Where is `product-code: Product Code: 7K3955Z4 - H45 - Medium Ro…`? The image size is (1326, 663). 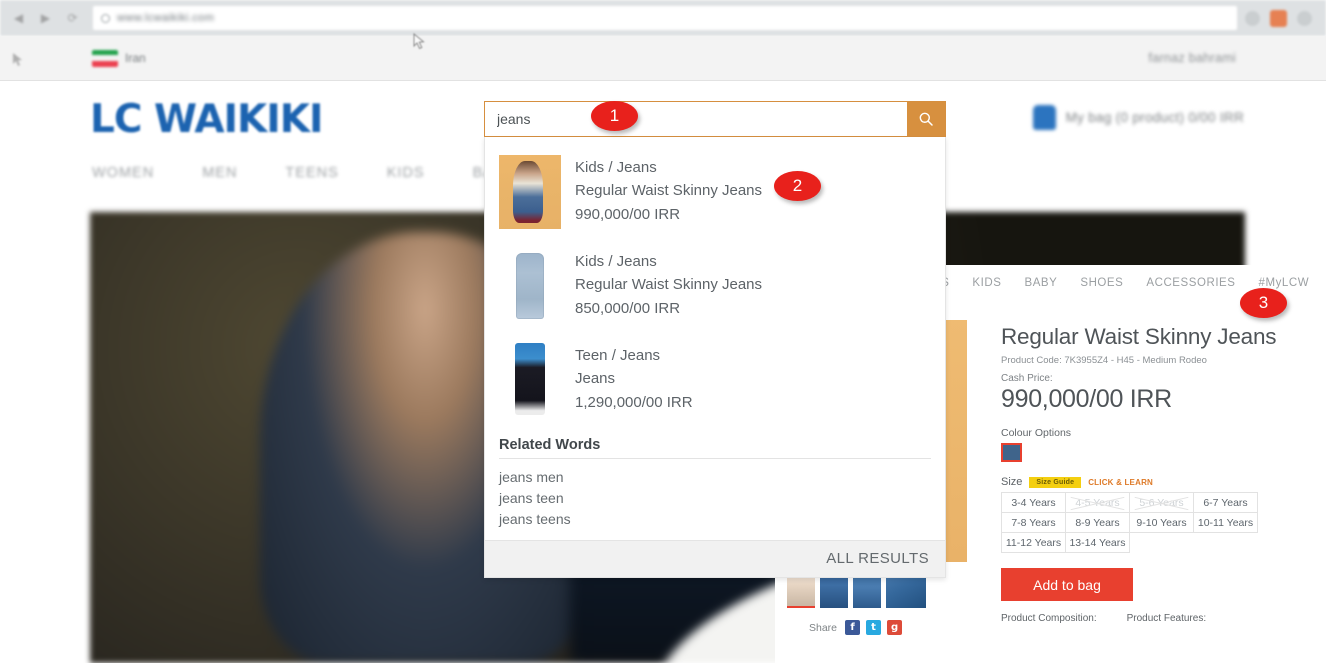
product-code: Product Code: 7K3955Z4 - H45 - Medium Ro… is located at coordinates (1104, 361).